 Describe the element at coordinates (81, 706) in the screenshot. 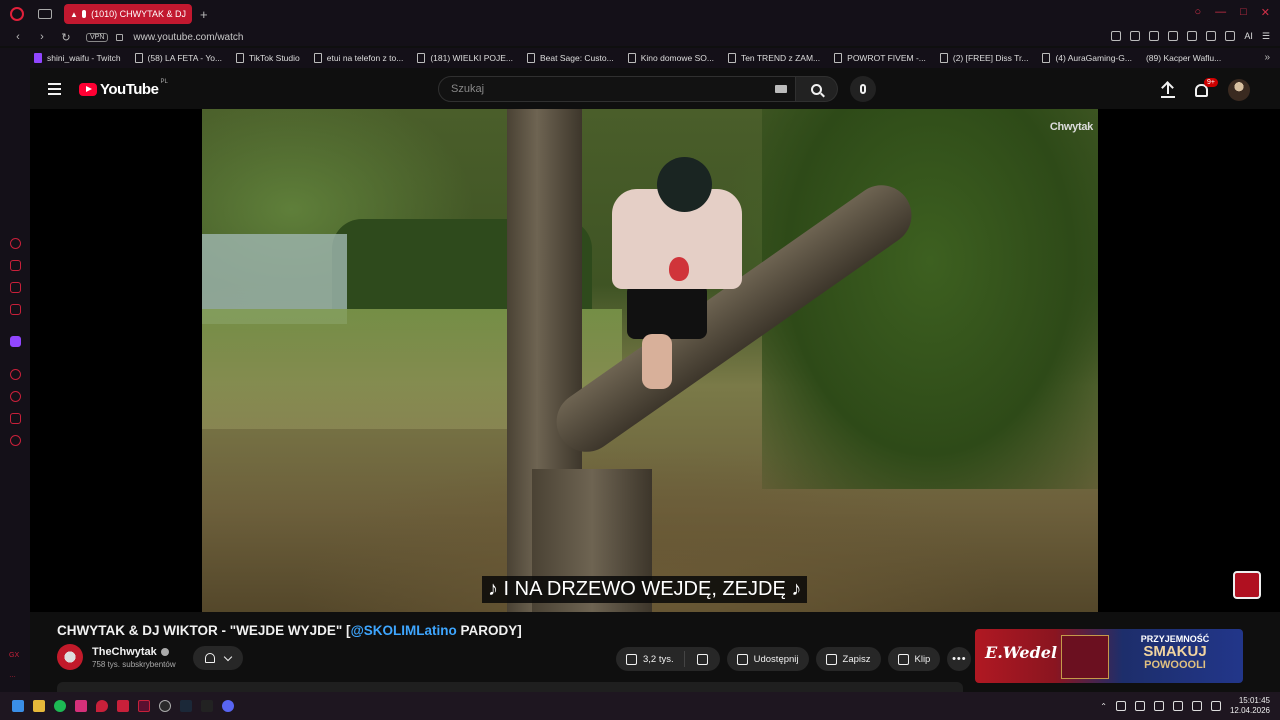

I see `instagram-icon` at that location.